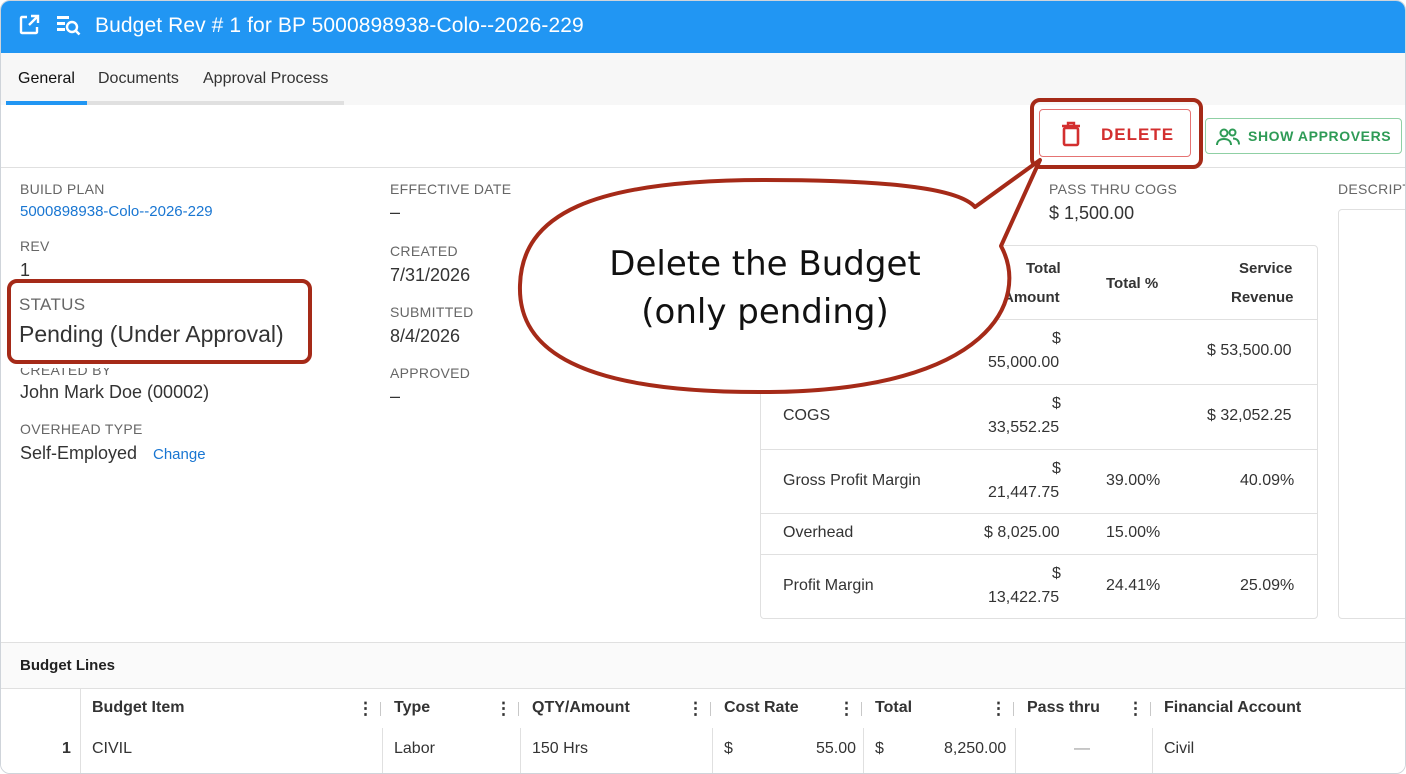  I want to click on people-icon, so click(1228, 139).